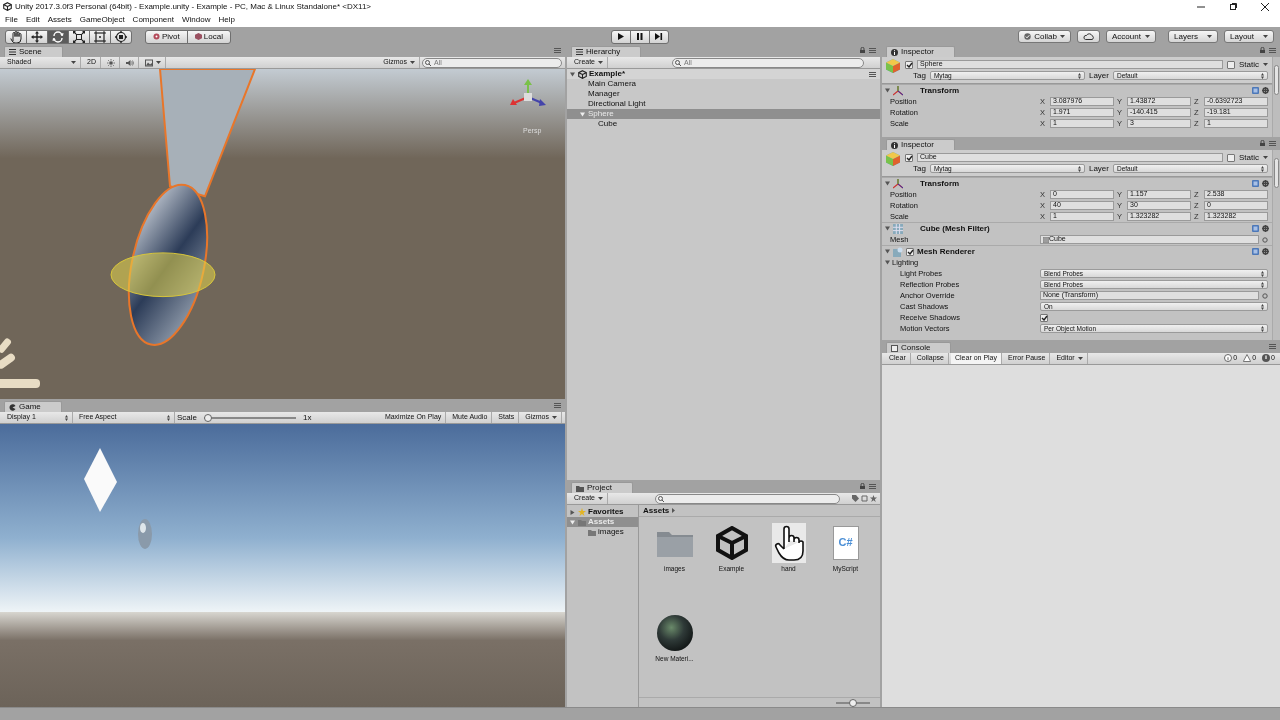 Image resolution: width=1280 pixels, height=720 pixels. I want to click on tag-icon, so click(855, 498).